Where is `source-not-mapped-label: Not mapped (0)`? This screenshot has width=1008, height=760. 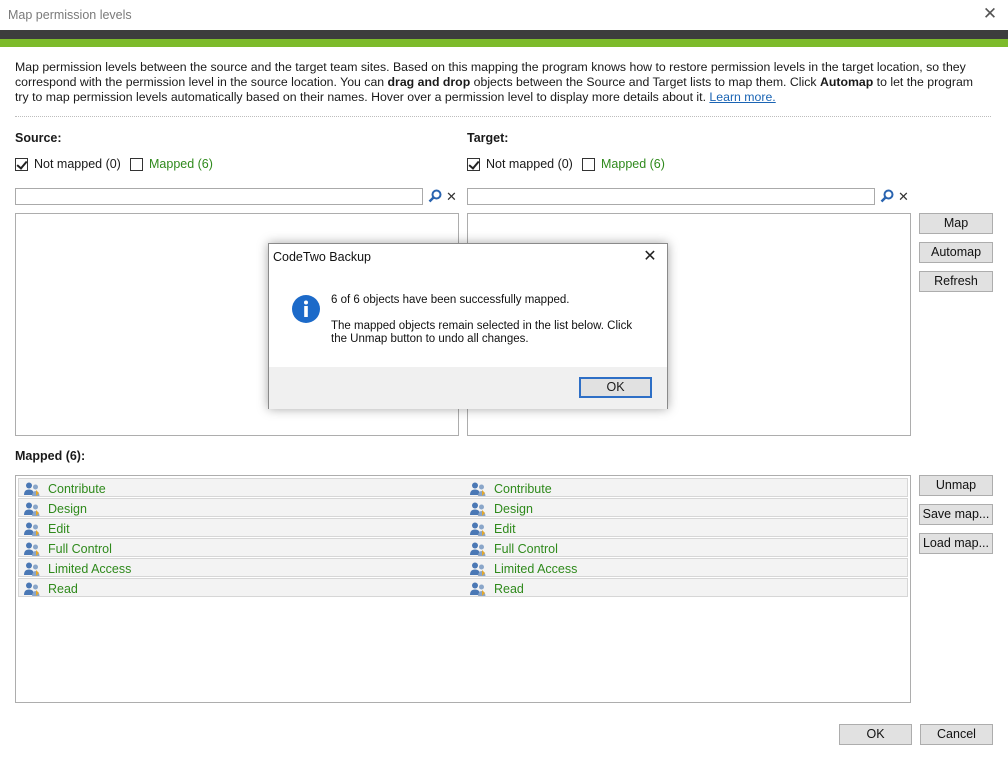
source-not-mapped-label: Not mapped (0) is located at coordinates (77, 164).